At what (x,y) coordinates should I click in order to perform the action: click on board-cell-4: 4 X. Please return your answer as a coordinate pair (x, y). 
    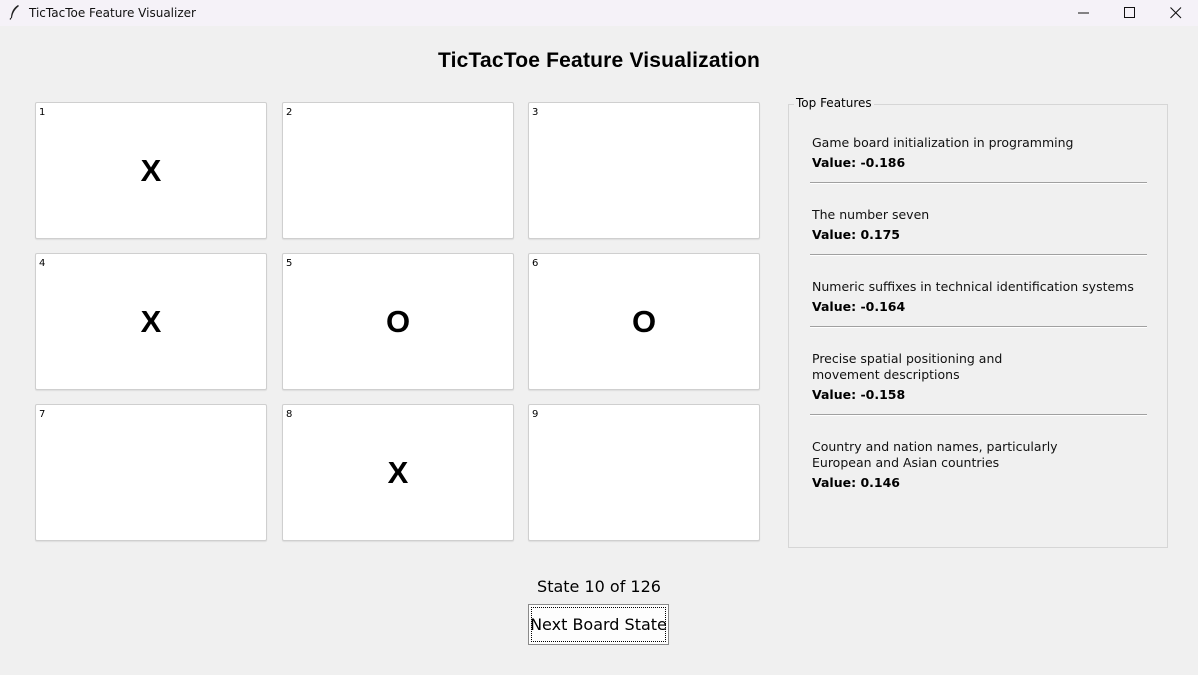
    Looking at the image, I should click on (151, 321).